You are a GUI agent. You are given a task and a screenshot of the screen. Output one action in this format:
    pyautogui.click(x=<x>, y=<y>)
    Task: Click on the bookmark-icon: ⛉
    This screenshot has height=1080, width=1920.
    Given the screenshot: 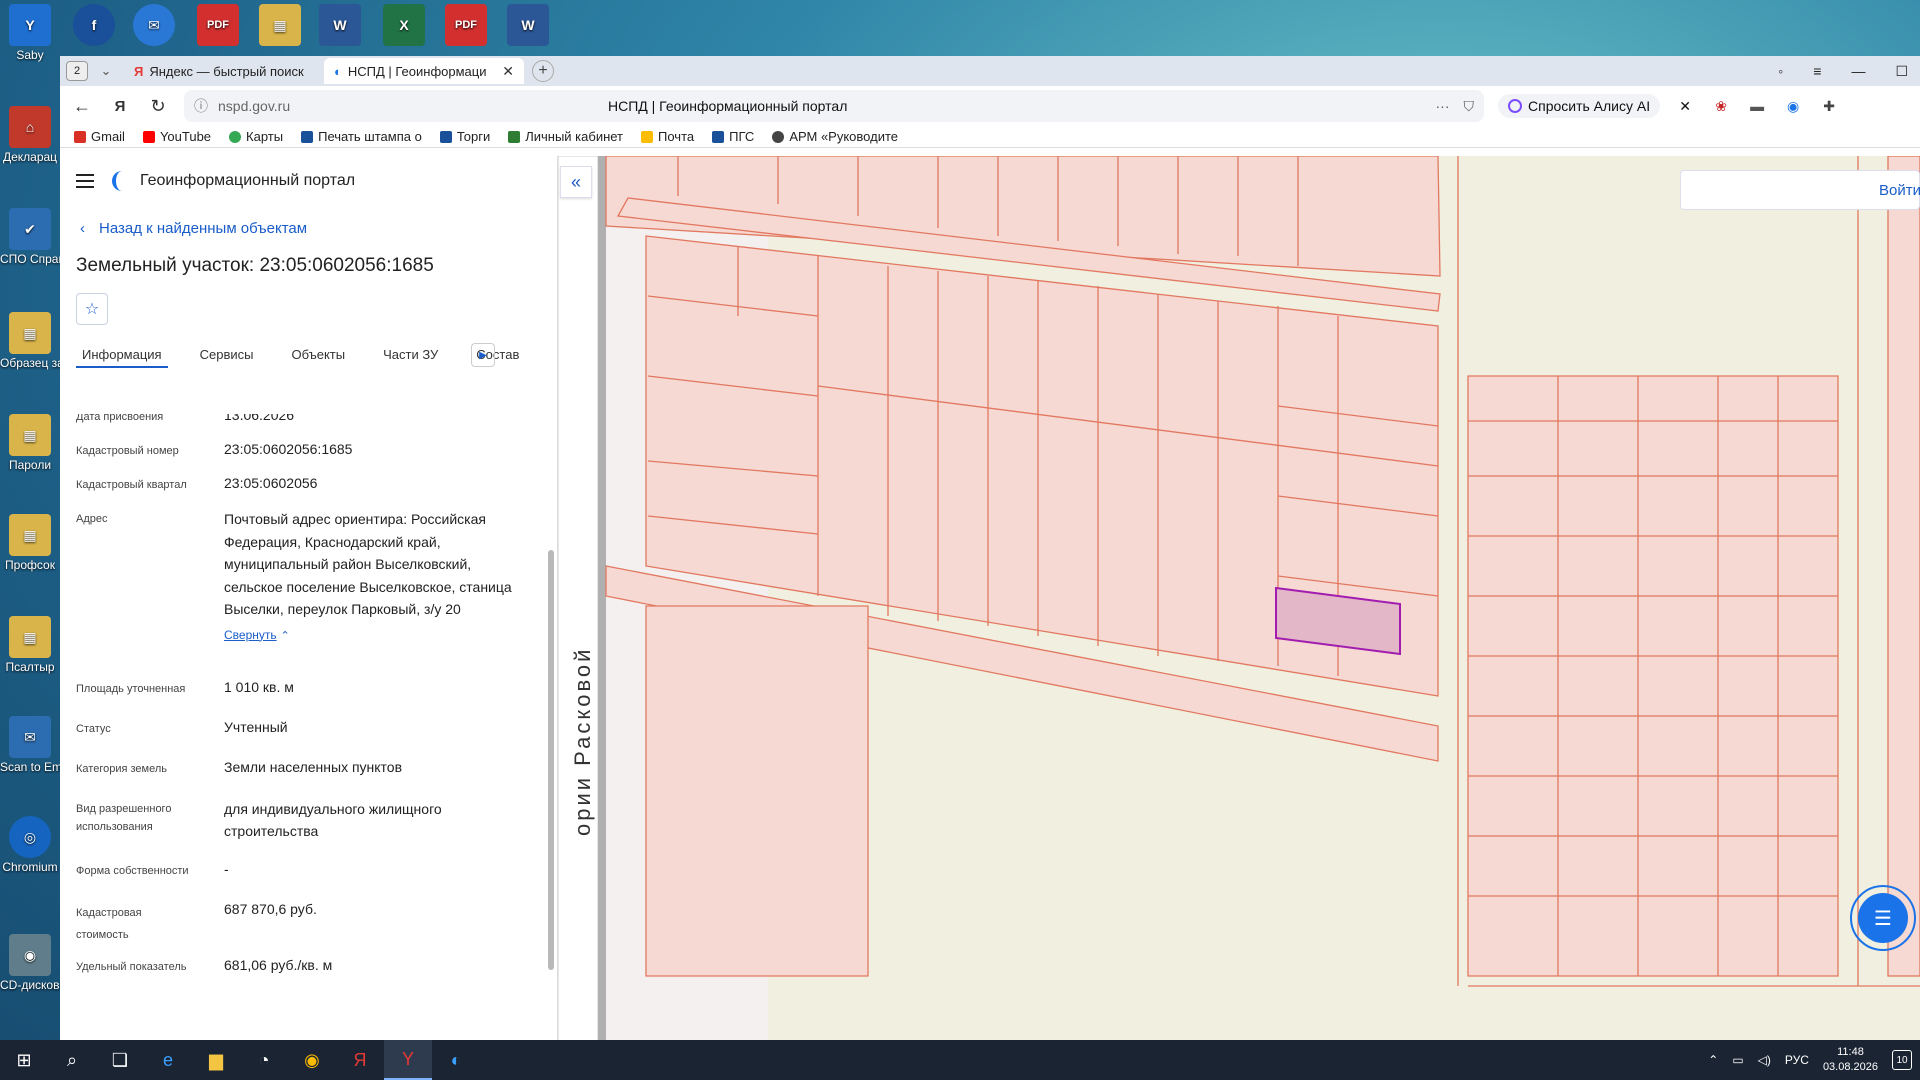 What is the action you would take?
    pyautogui.click(x=1469, y=106)
    